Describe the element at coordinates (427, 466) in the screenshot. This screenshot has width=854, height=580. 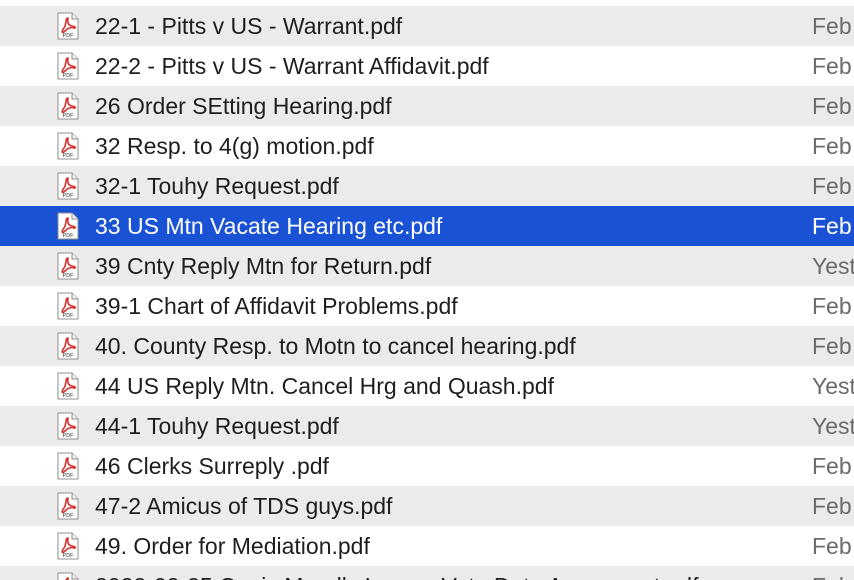
I see `file-row: PDF 46 Clerks Surreply .pdf Feb` at that location.